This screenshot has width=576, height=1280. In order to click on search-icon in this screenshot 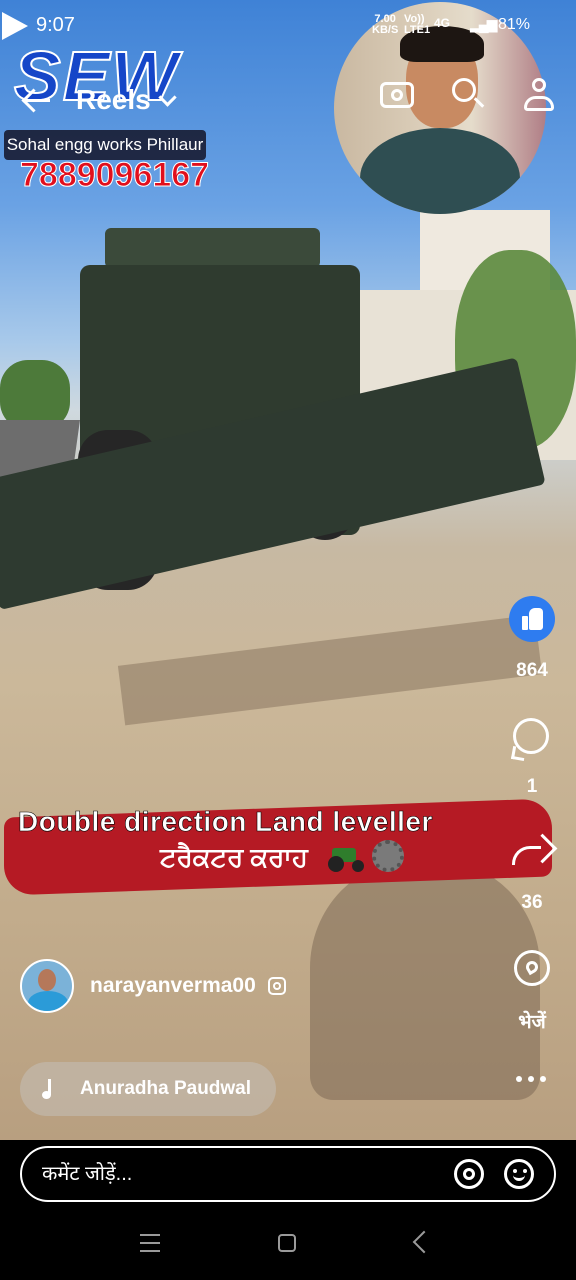, I will do `click(469, 95)`.